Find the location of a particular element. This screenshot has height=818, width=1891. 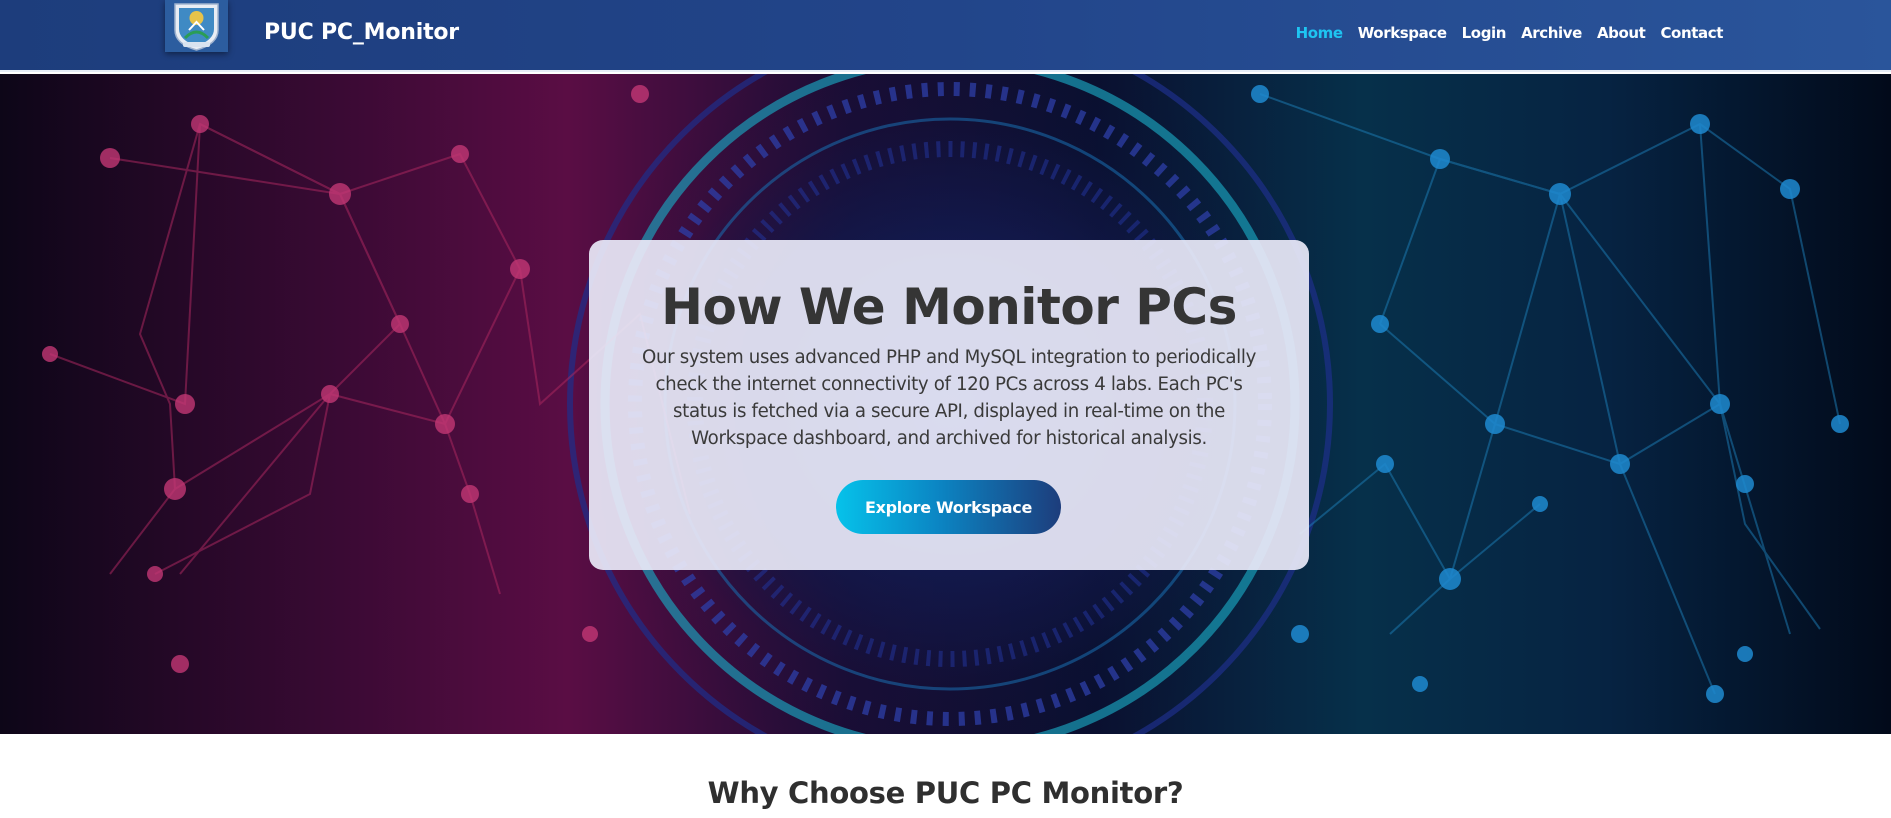

university-logo-icon is located at coordinates (196, 26).